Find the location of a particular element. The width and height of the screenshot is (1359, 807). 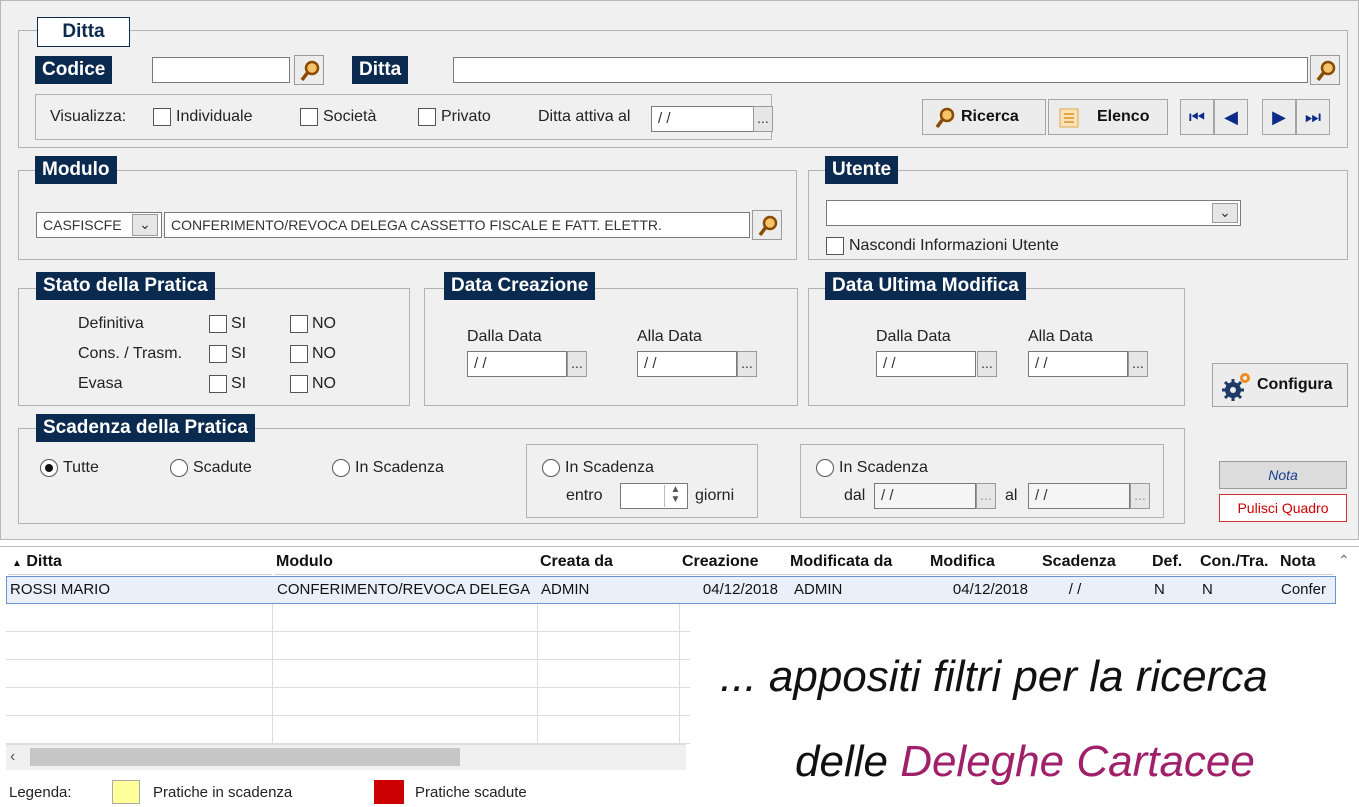

scadute-label: Scadute is located at coordinates (222, 467).